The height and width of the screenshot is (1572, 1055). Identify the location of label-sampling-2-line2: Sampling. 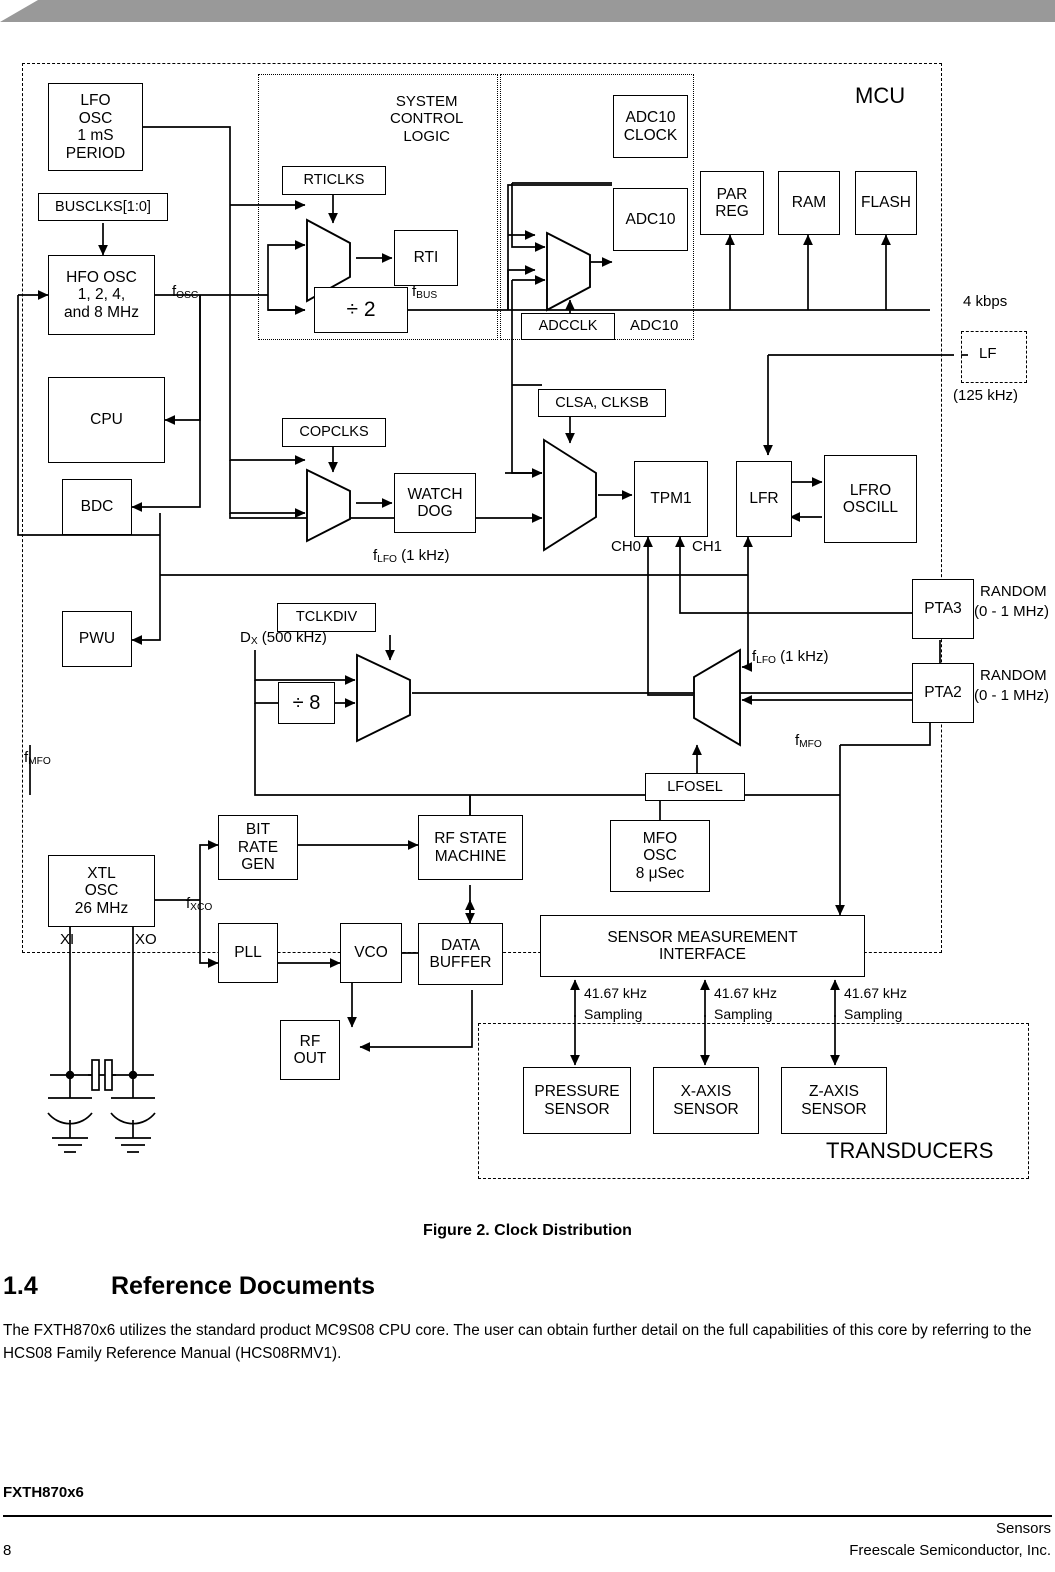
(743, 1014).